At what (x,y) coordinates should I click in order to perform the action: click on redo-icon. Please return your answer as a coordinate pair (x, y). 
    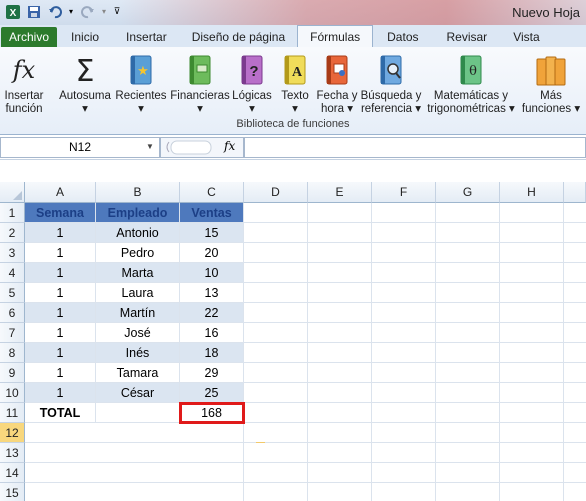
    Looking at the image, I should click on (87, 11).